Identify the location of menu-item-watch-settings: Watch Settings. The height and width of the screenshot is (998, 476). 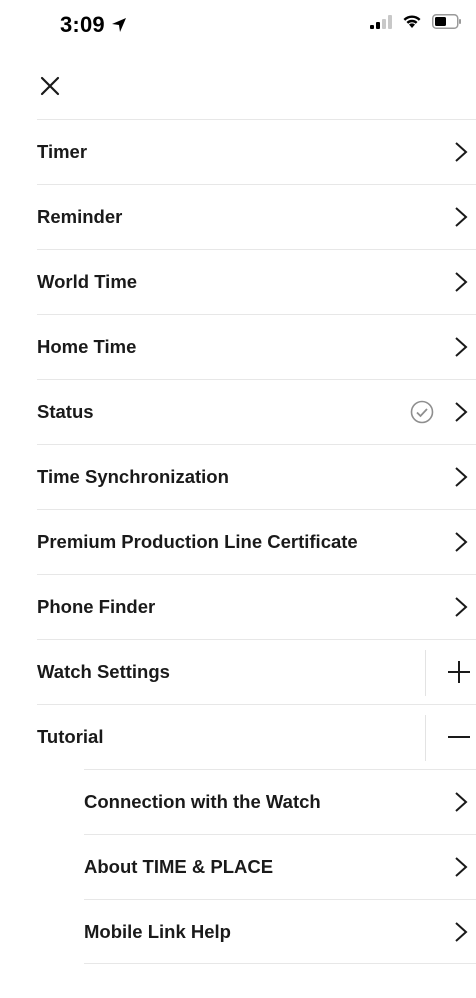
(256, 671).